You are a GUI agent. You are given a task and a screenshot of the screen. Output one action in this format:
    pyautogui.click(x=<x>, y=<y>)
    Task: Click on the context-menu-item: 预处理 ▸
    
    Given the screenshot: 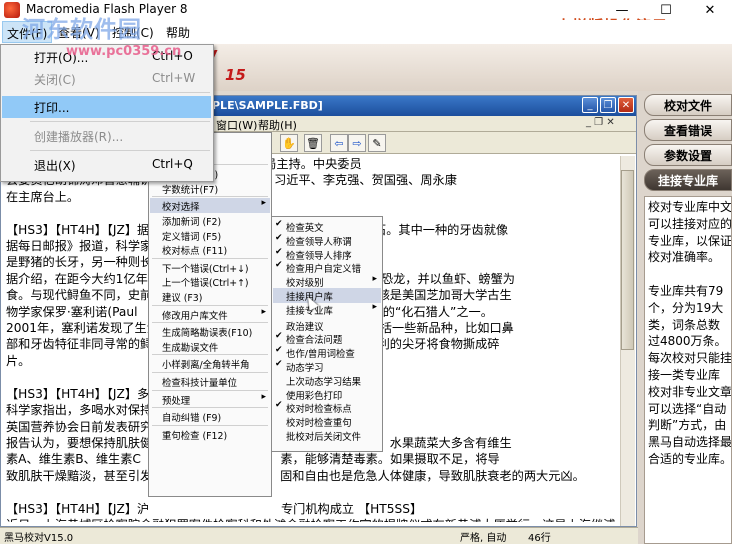 What is the action you would take?
    pyautogui.click(x=210, y=399)
    